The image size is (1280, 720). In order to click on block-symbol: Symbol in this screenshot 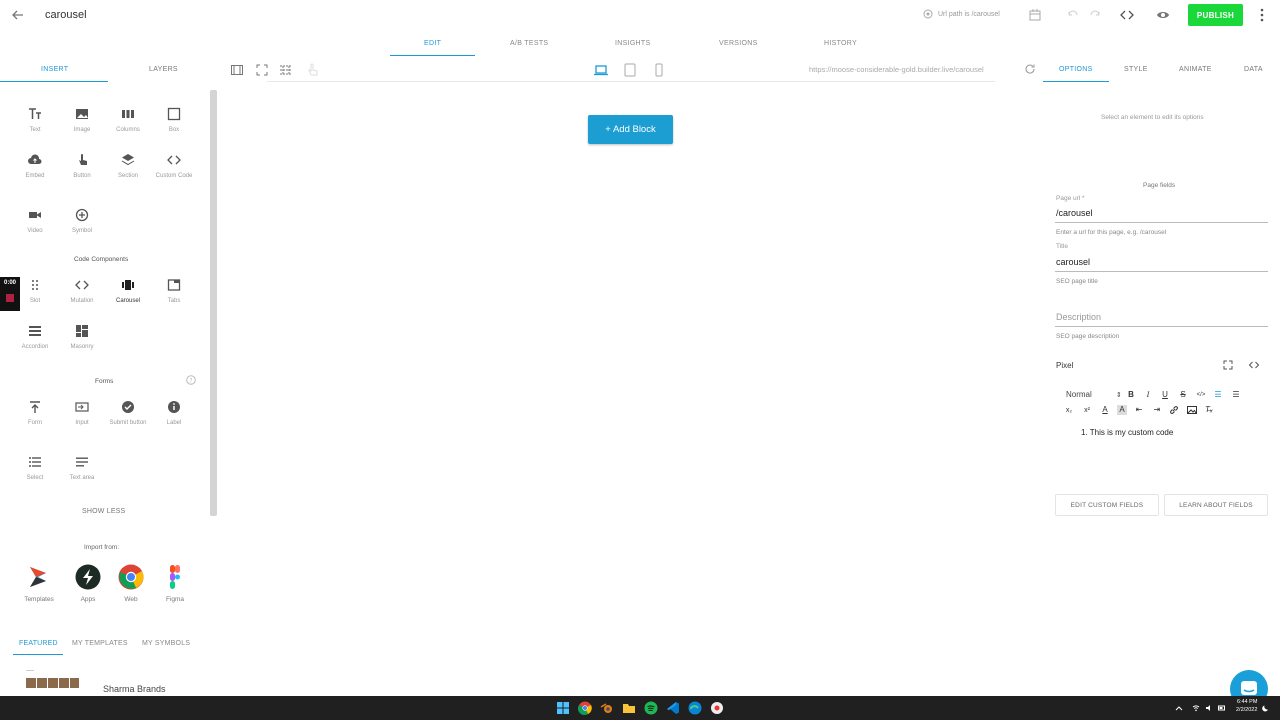, I will do `click(82, 221)`.